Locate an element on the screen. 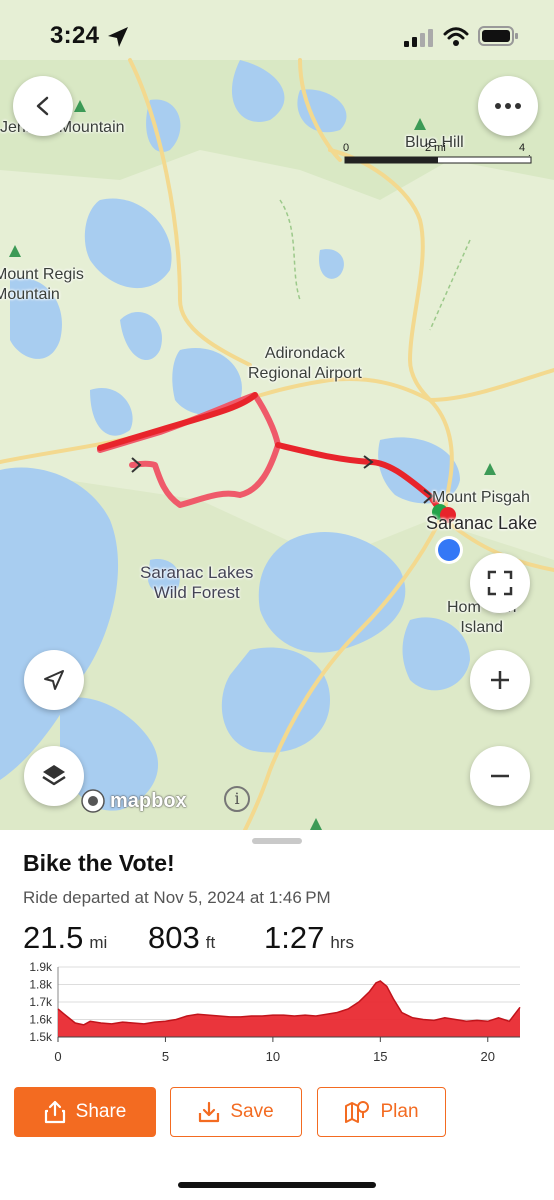 The image size is (554, 1200). elevation-unit: ft is located at coordinates (210, 942).